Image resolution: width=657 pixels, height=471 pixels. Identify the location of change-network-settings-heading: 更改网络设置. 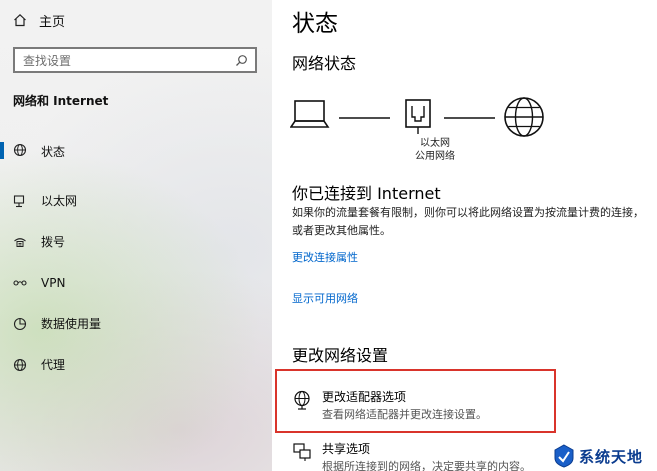
(340, 355).